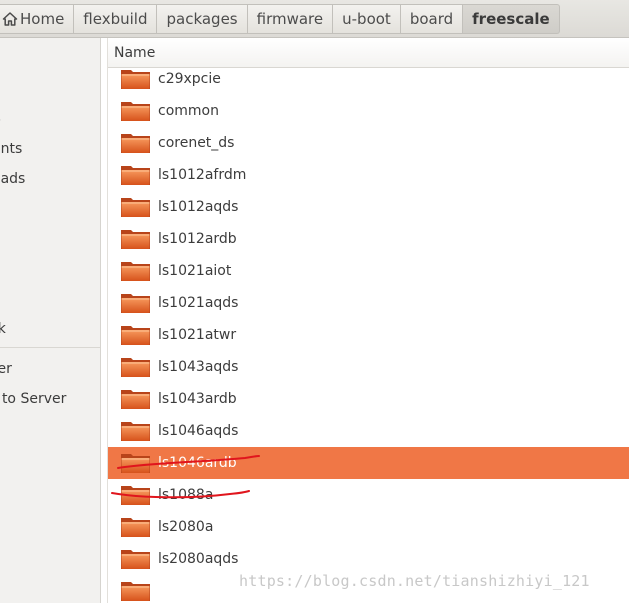  I want to click on file-name: corenet_ds, so click(196, 143).